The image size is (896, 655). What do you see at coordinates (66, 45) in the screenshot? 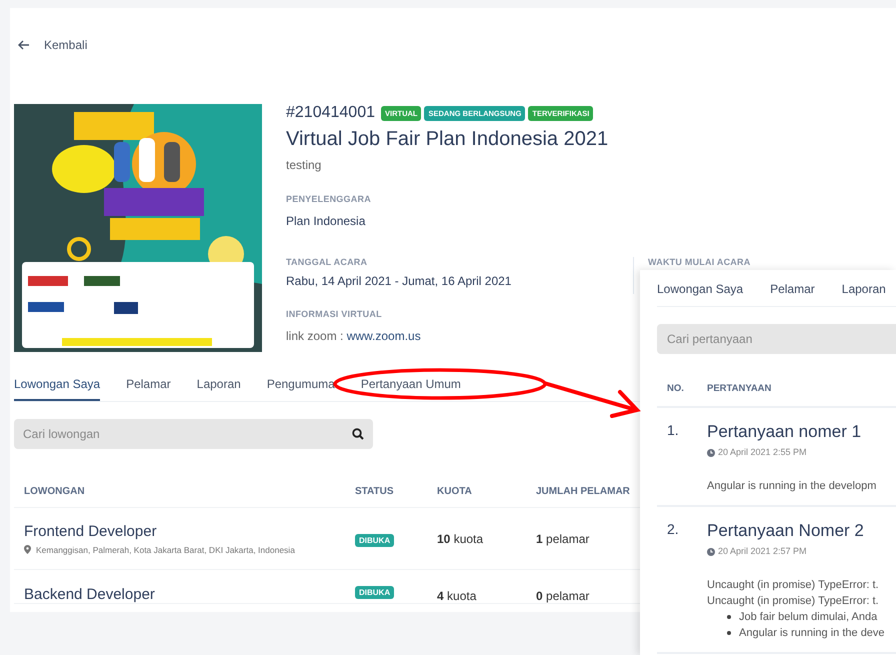
I see `back-link: Kembali` at bounding box center [66, 45].